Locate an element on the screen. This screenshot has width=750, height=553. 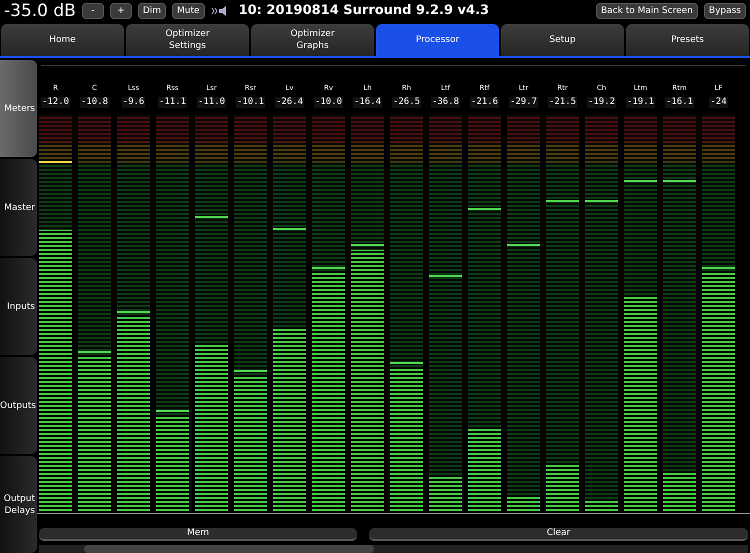
header-button: Bypass is located at coordinates (725, 11).